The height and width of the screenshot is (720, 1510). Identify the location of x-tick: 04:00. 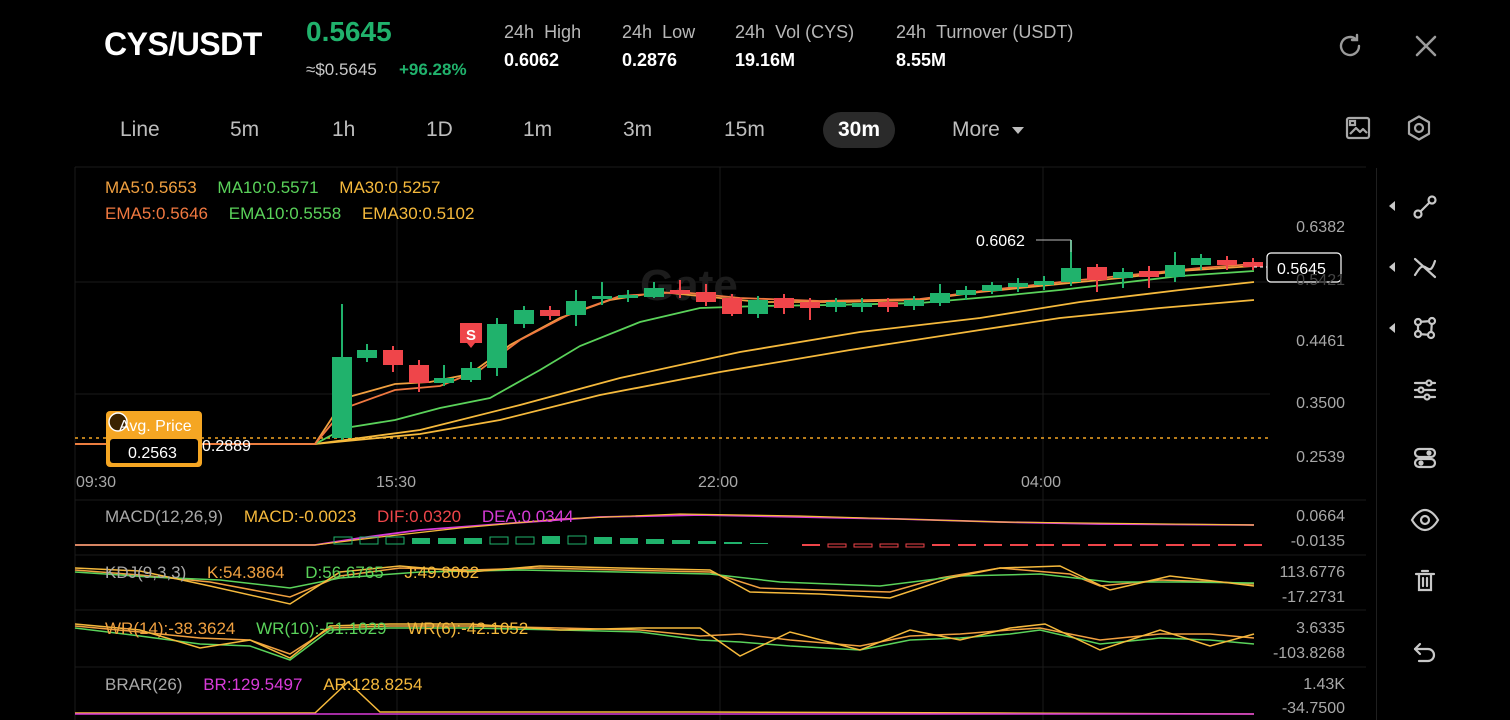
(1041, 482).